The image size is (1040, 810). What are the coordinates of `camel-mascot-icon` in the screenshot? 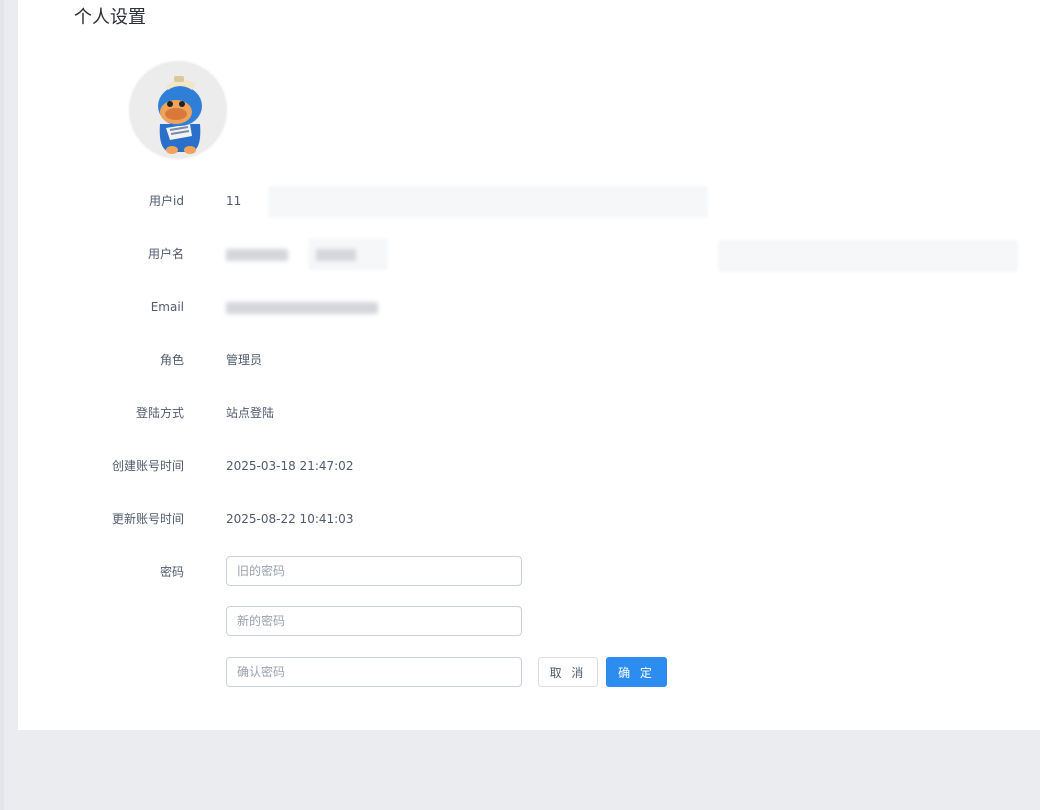 It's located at (178, 110).